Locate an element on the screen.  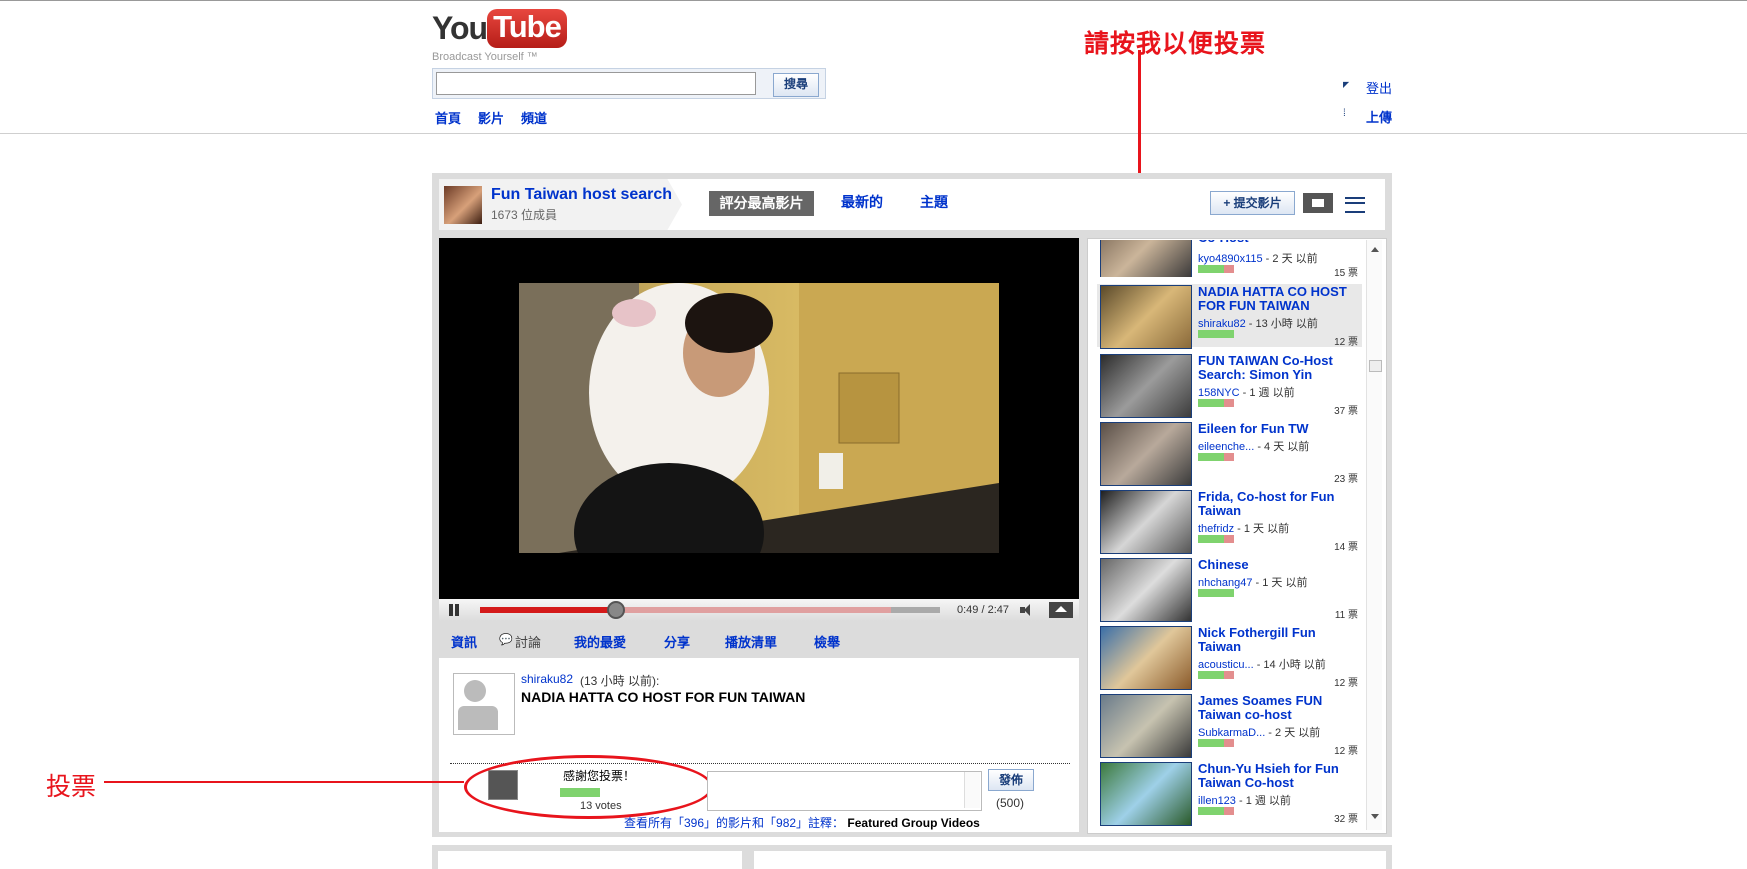
video-uploader: kyo4890x115 is located at coordinates (1230, 259).